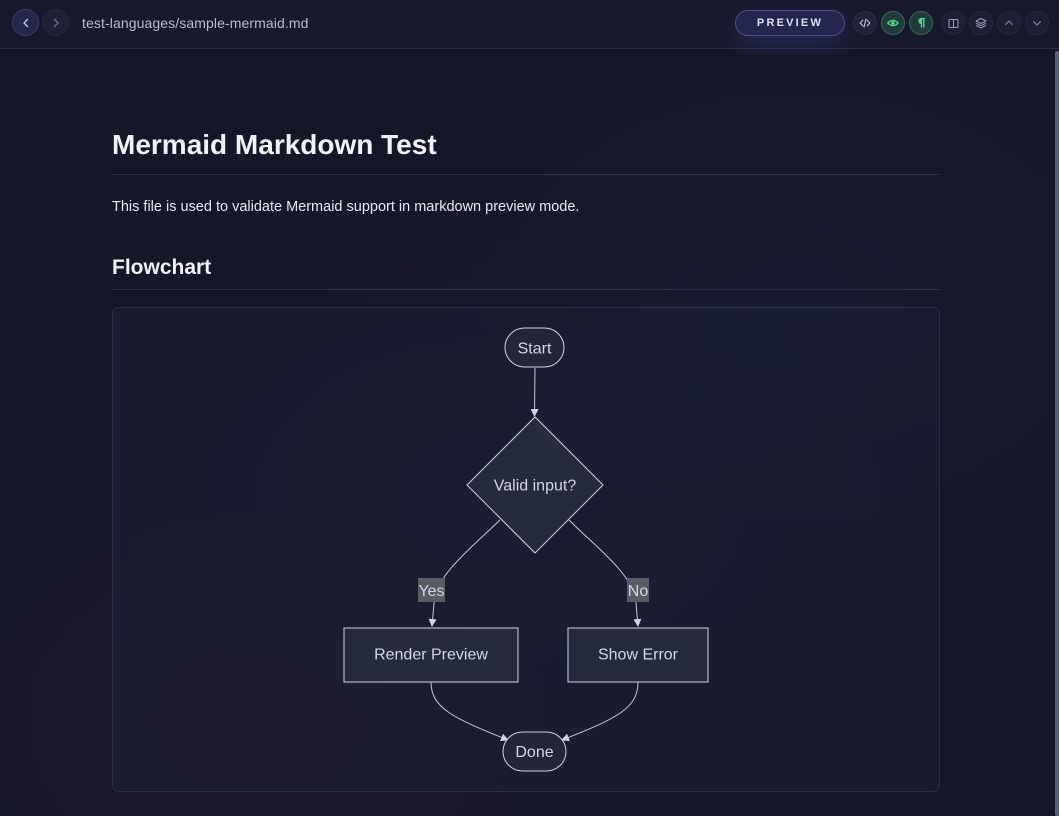 This screenshot has width=1059, height=816. I want to click on svg-text: No, so click(638, 591).